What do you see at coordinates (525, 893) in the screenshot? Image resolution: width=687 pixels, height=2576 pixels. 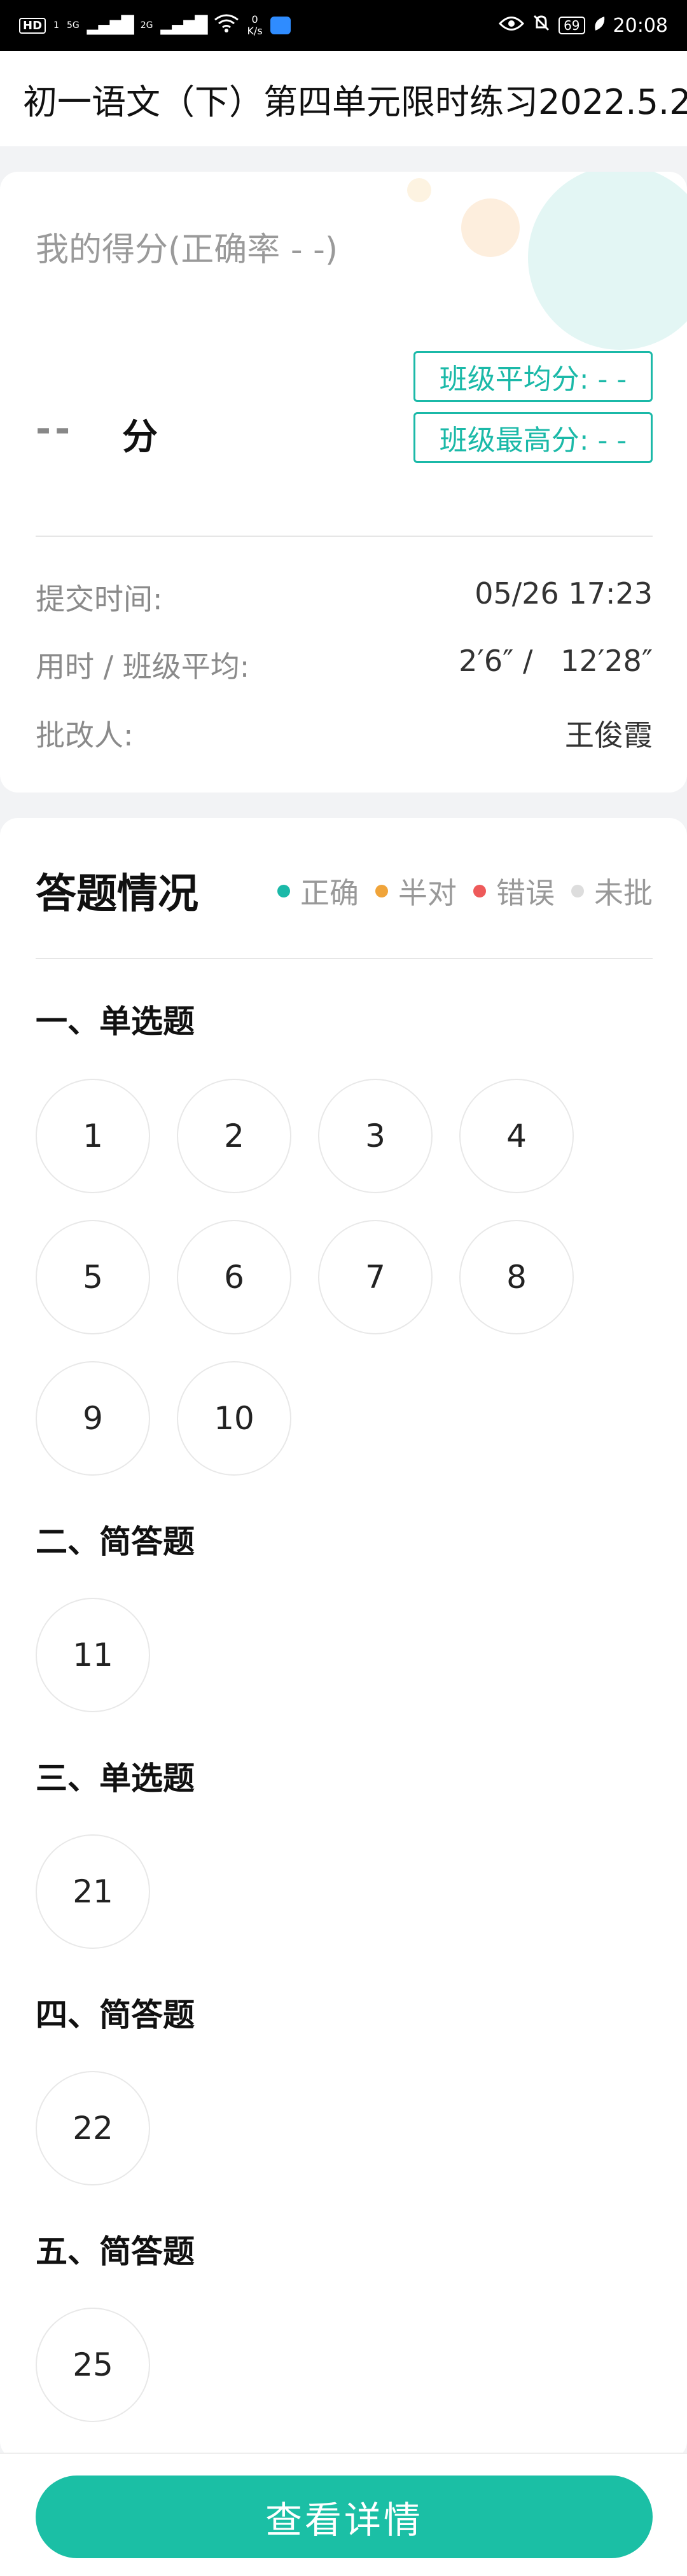 I see `legend-label: 错误` at bounding box center [525, 893].